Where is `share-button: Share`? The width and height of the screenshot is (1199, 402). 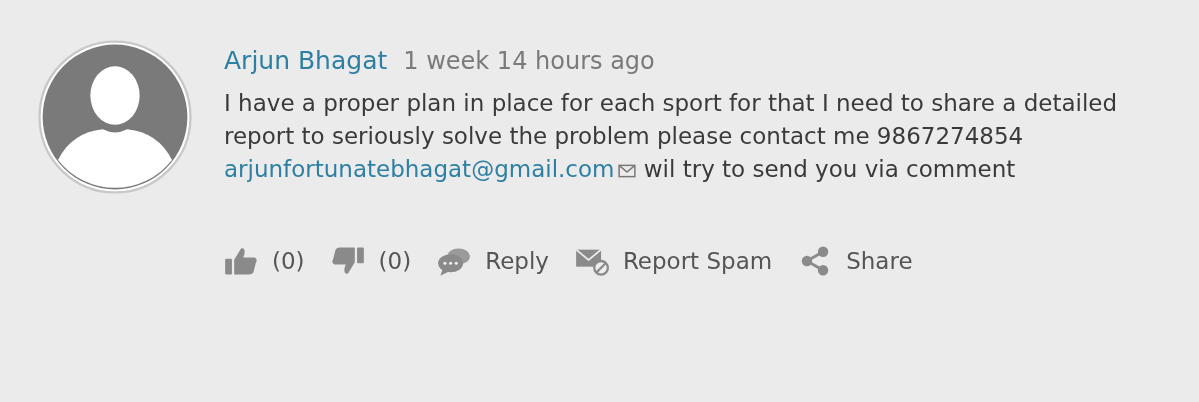
share-button: Share is located at coordinates (855, 261).